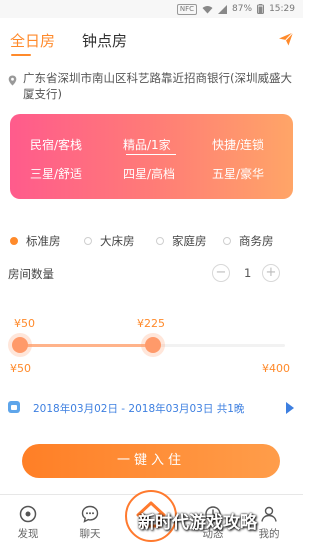  What do you see at coordinates (207, 9) in the screenshot?
I see `wifi-icon` at bounding box center [207, 9].